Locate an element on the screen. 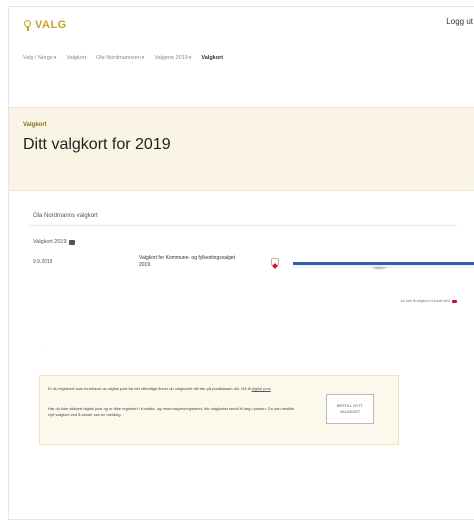 The height and width of the screenshot is (523, 474). order-new-valgkort-button: BESTILL NYTT VALGKORT is located at coordinates (350, 409).